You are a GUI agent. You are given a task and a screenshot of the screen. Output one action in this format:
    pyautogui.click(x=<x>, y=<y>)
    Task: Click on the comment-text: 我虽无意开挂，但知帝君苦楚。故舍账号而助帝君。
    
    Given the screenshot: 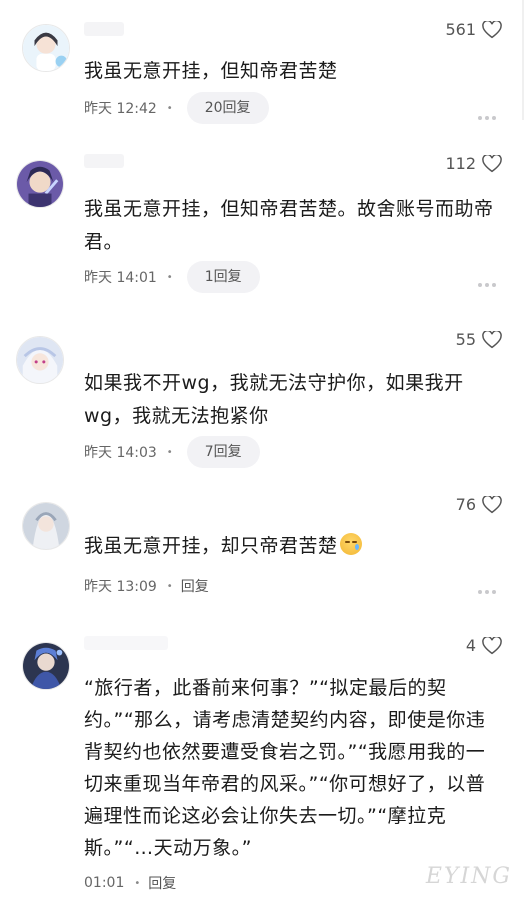 What is the action you would take?
    pyautogui.click(x=289, y=225)
    